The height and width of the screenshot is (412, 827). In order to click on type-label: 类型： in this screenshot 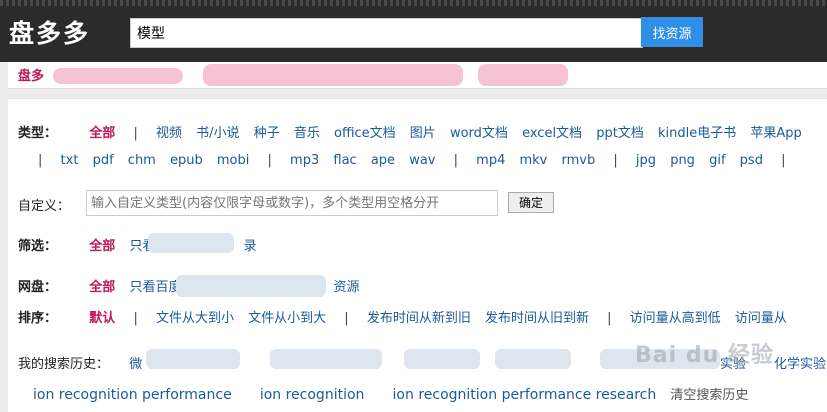, I will do `click(38, 133)`.